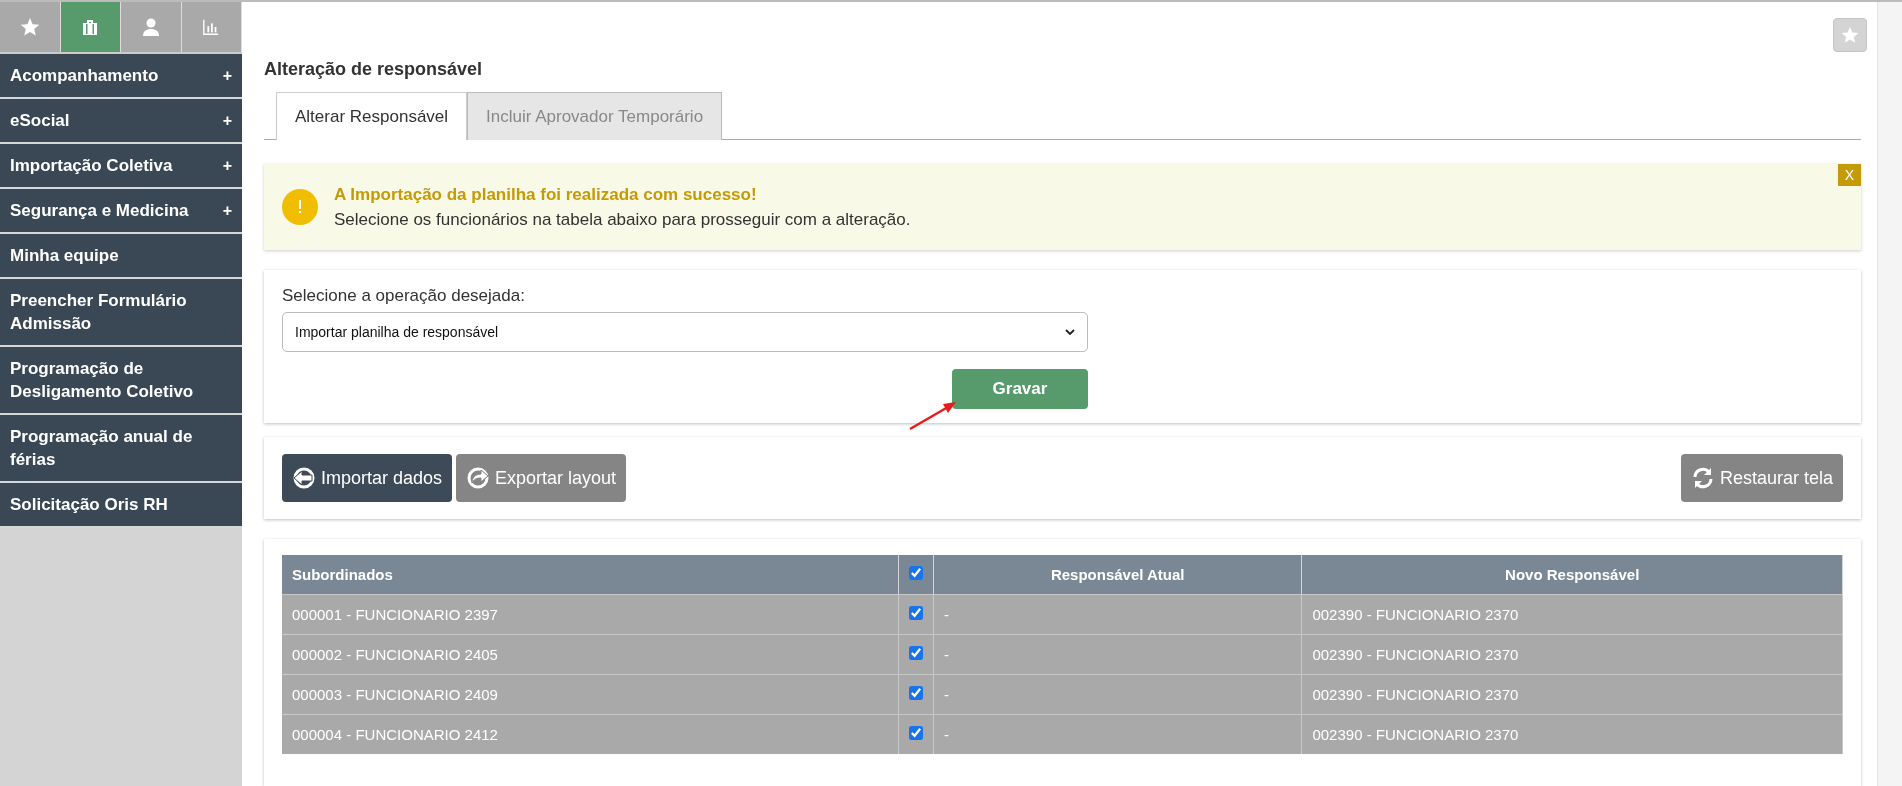  Describe the element at coordinates (404, 296) in the screenshot. I see `field-label: Selecione a operação desejada:` at that location.